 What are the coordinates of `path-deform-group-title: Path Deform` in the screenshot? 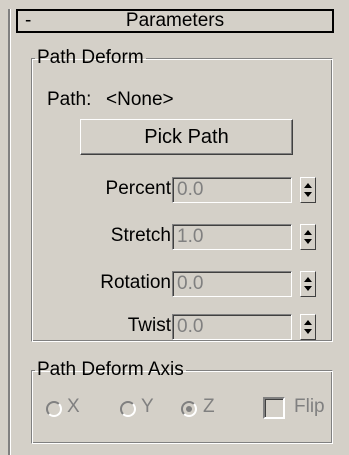 It's located at (90, 57).